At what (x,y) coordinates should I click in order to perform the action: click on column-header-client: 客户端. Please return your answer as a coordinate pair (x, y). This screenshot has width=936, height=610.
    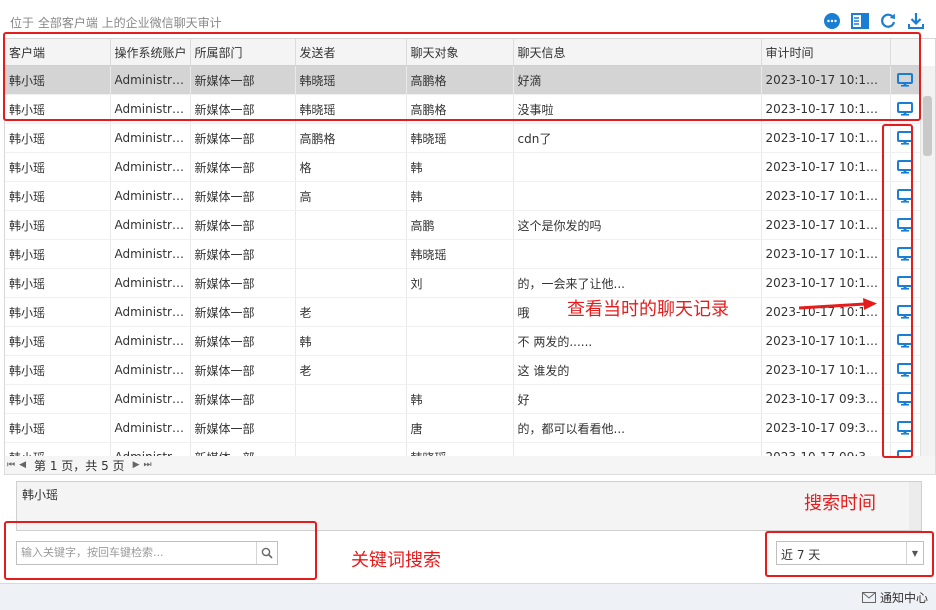
    Looking at the image, I should click on (58, 52).